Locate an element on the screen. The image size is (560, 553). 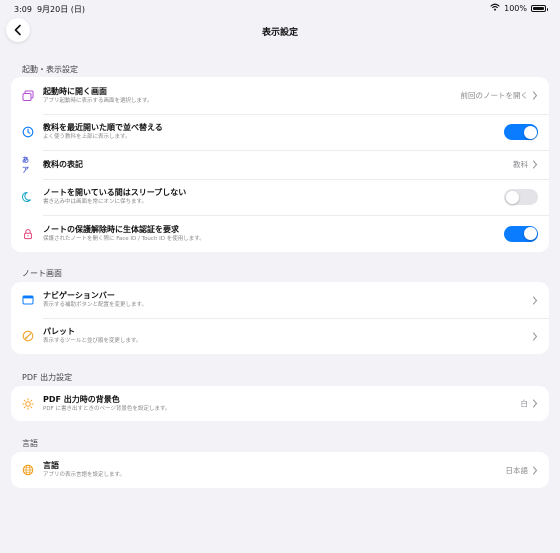
row-title: PDF 出力時の背景色 is located at coordinates (81, 399).